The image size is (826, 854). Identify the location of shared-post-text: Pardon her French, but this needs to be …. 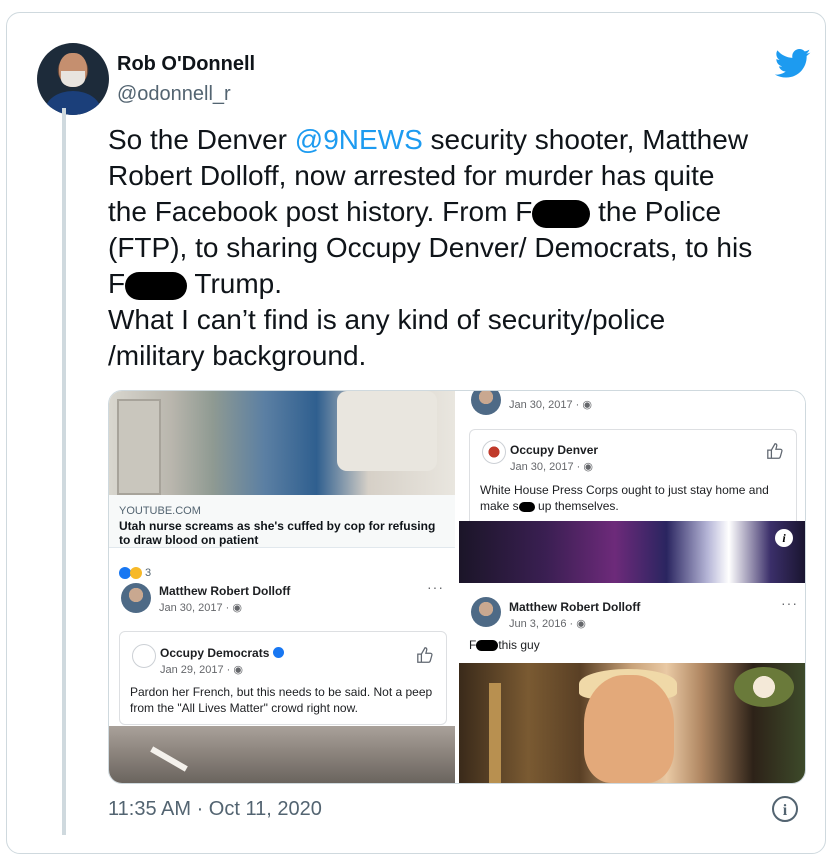
(281, 700).